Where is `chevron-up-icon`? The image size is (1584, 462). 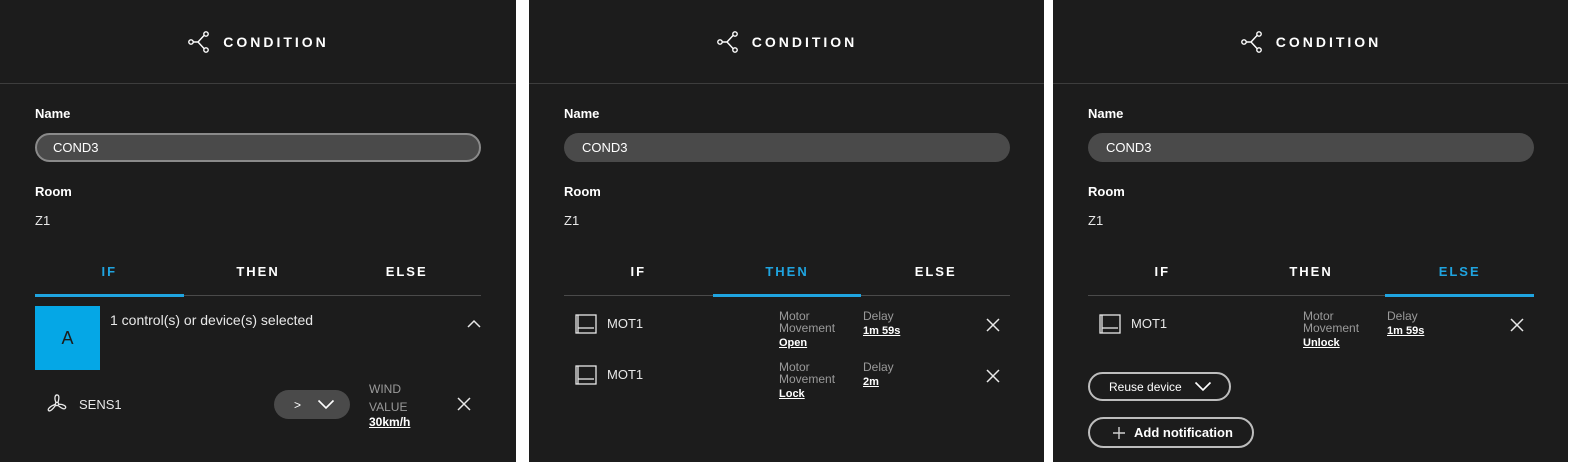
chevron-up-icon is located at coordinates (474, 324).